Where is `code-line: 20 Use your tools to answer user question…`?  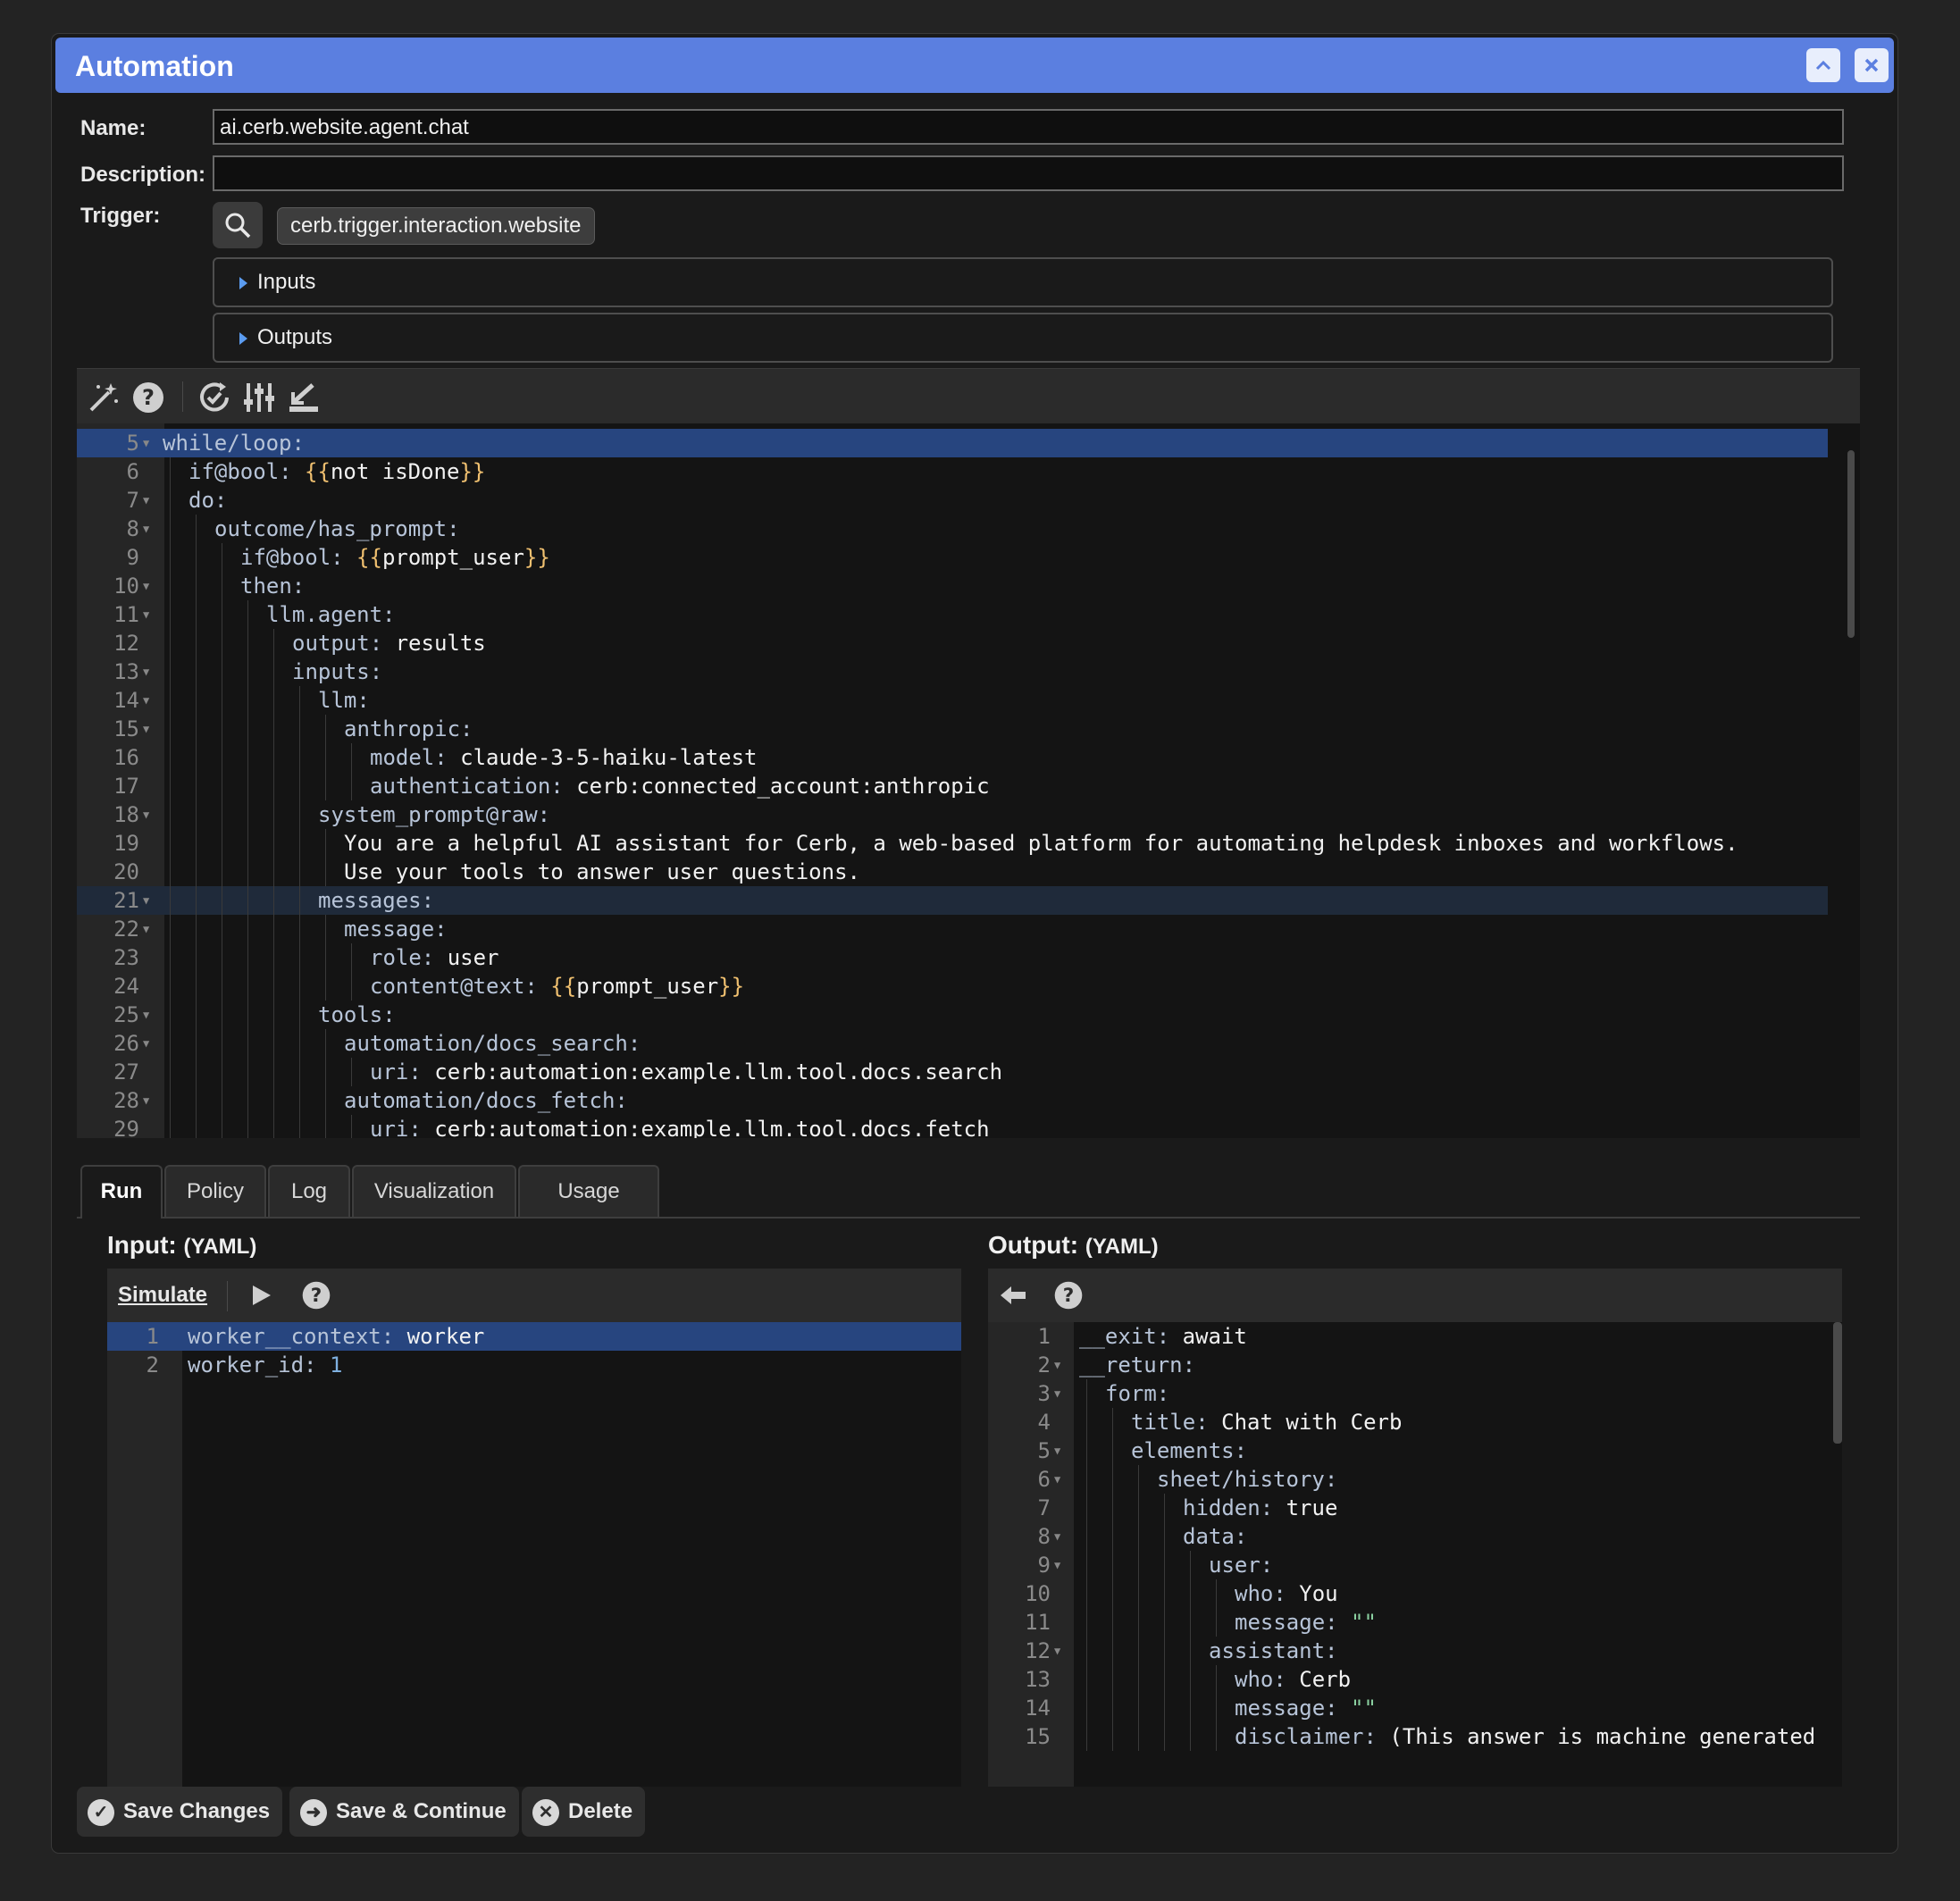 code-line: 20 Use your tools to answer user question… is located at coordinates (953, 872).